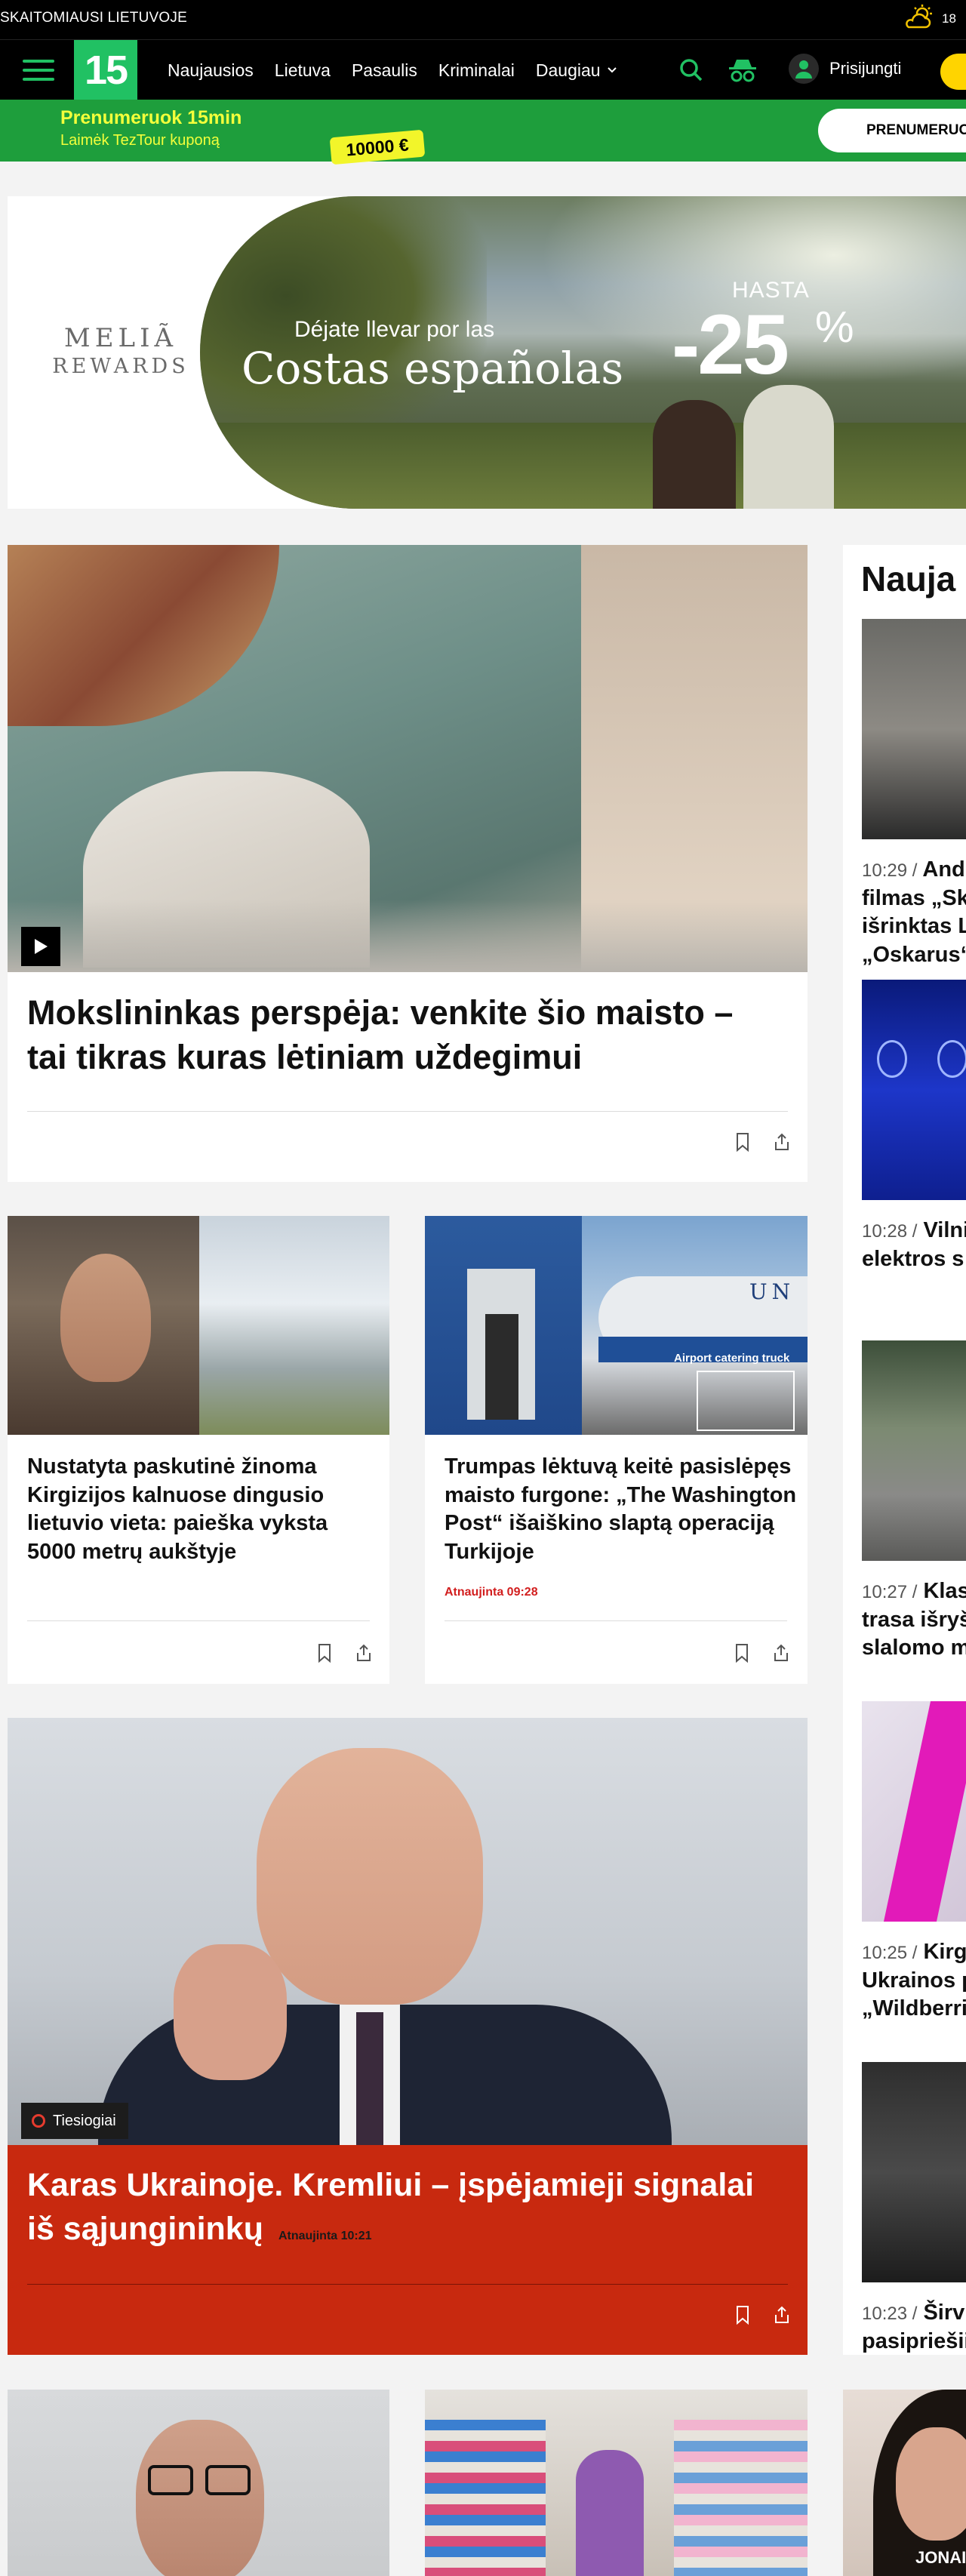  I want to click on top-strip: SKAITOMIAUSI LIETUVOJE 18, so click(483, 19).